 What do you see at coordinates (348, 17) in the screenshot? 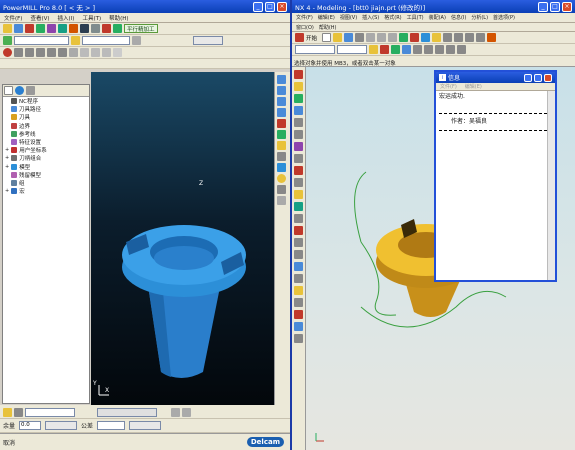
I see `nx-menu-view: 视图(V)` at bounding box center [348, 17].